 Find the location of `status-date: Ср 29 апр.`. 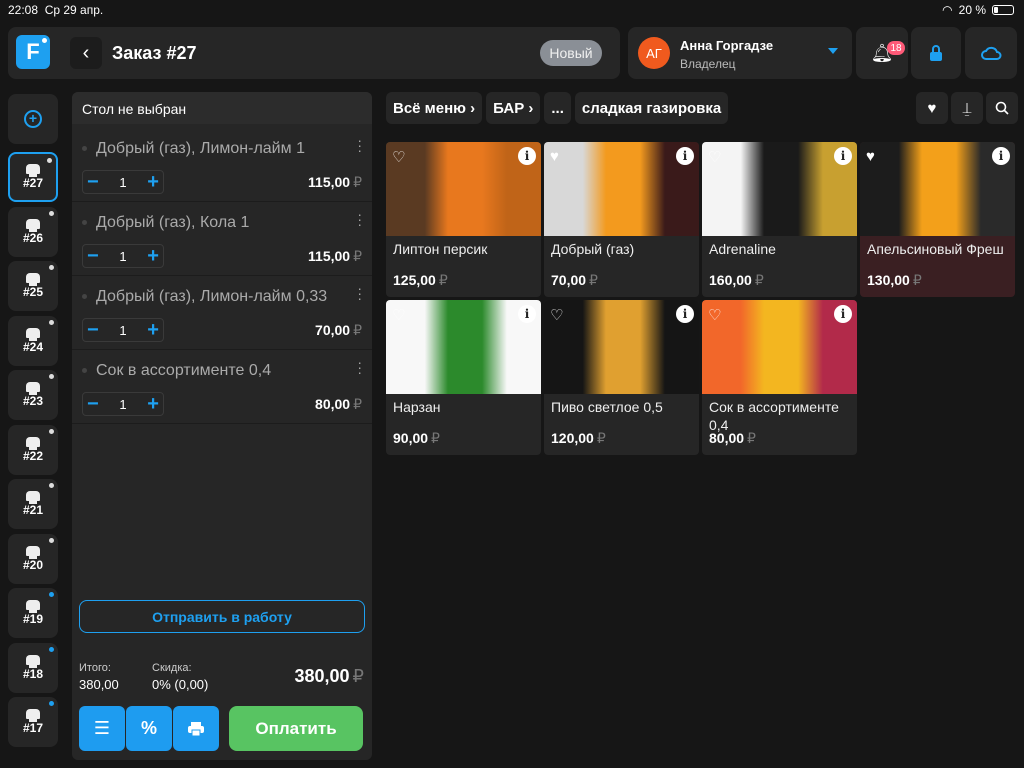

status-date: Ср 29 апр. is located at coordinates (74, 10).